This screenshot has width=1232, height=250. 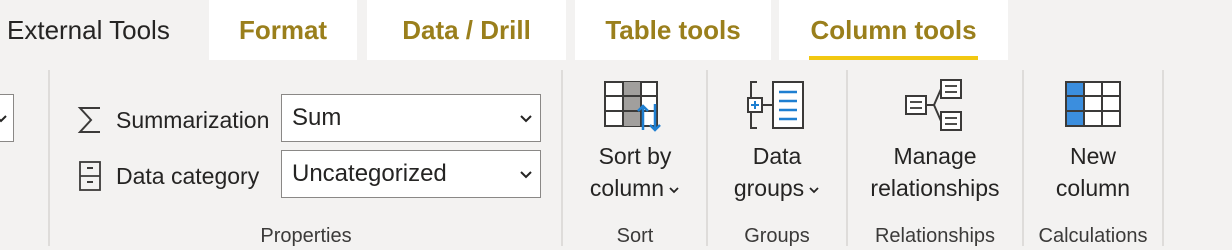 I want to click on group-label-sort: Sort, so click(x=635, y=236).